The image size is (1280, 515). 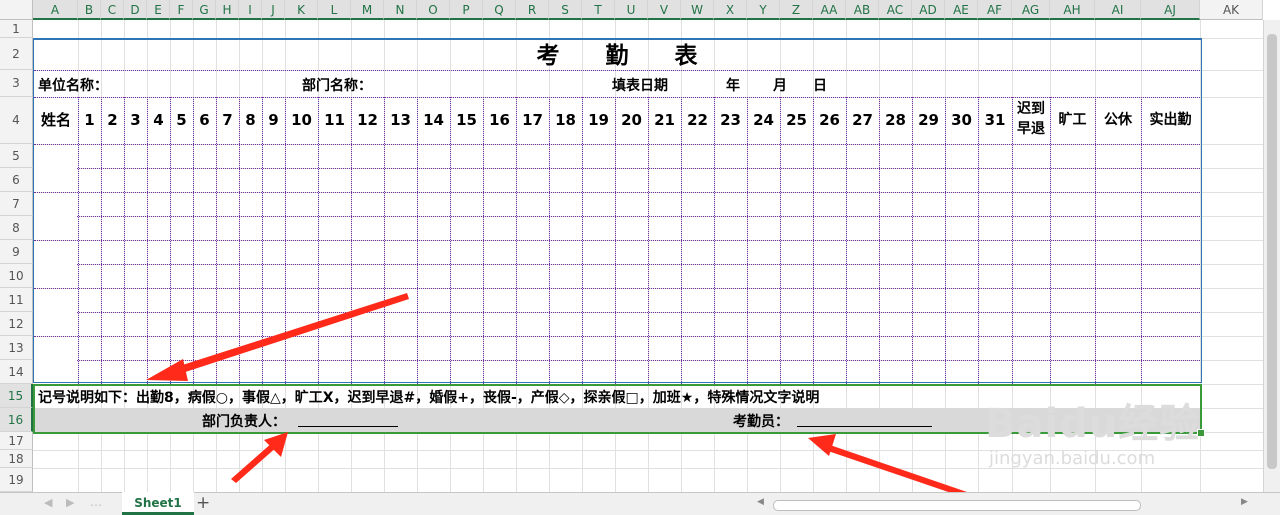 What do you see at coordinates (259, 457) in the screenshot?
I see `arrow-to-dept-head` at bounding box center [259, 457].